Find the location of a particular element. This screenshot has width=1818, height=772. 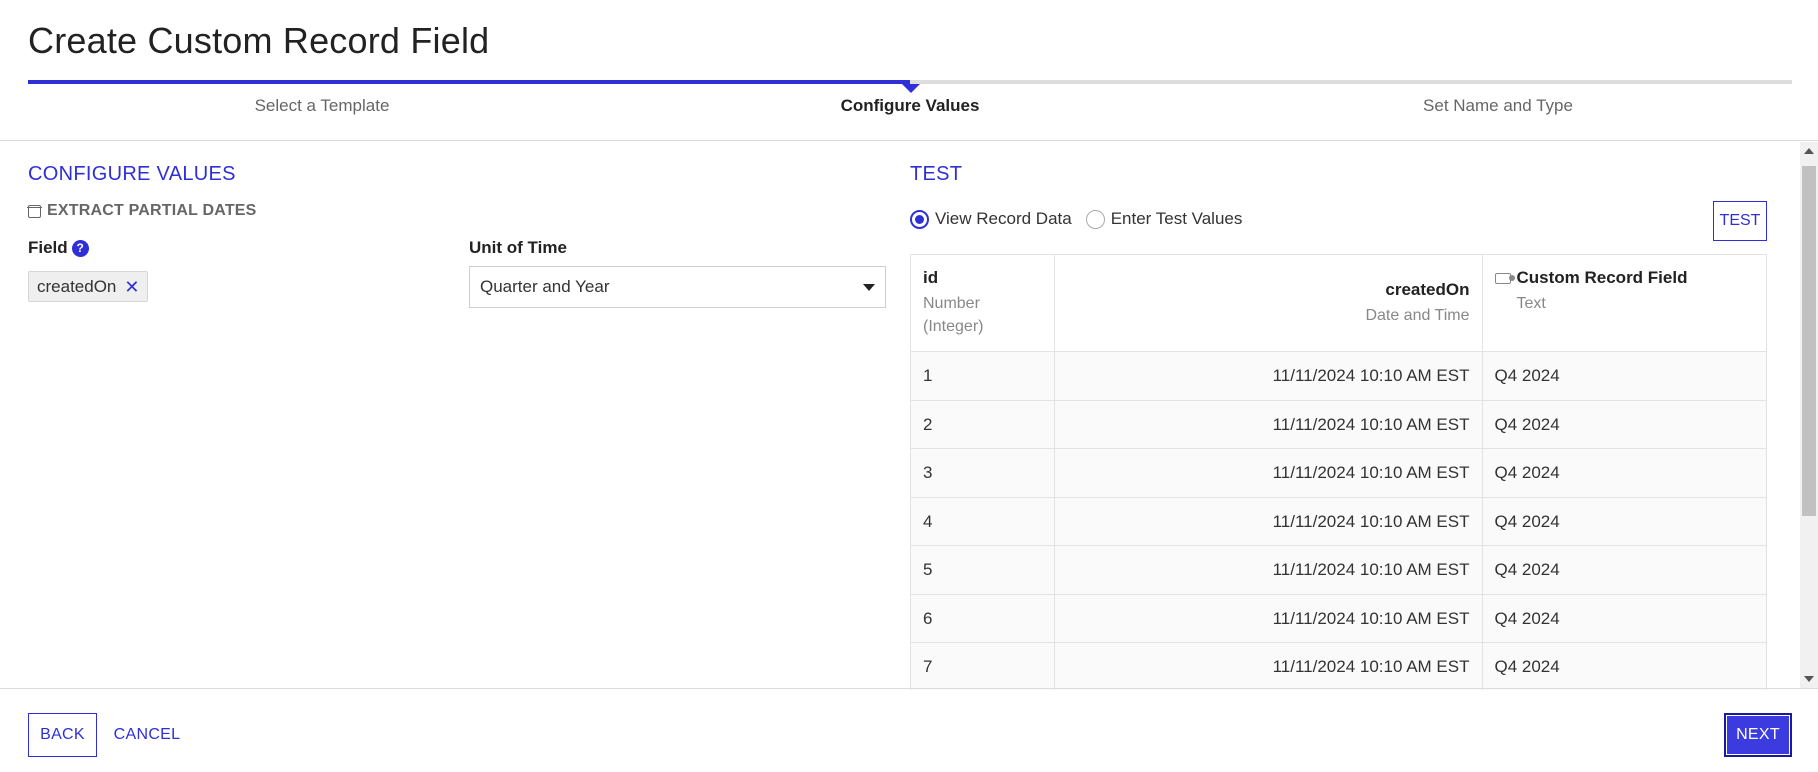

subhead-label: EXTRACT PARTIAL DATES is located at coordinates (152, 210).